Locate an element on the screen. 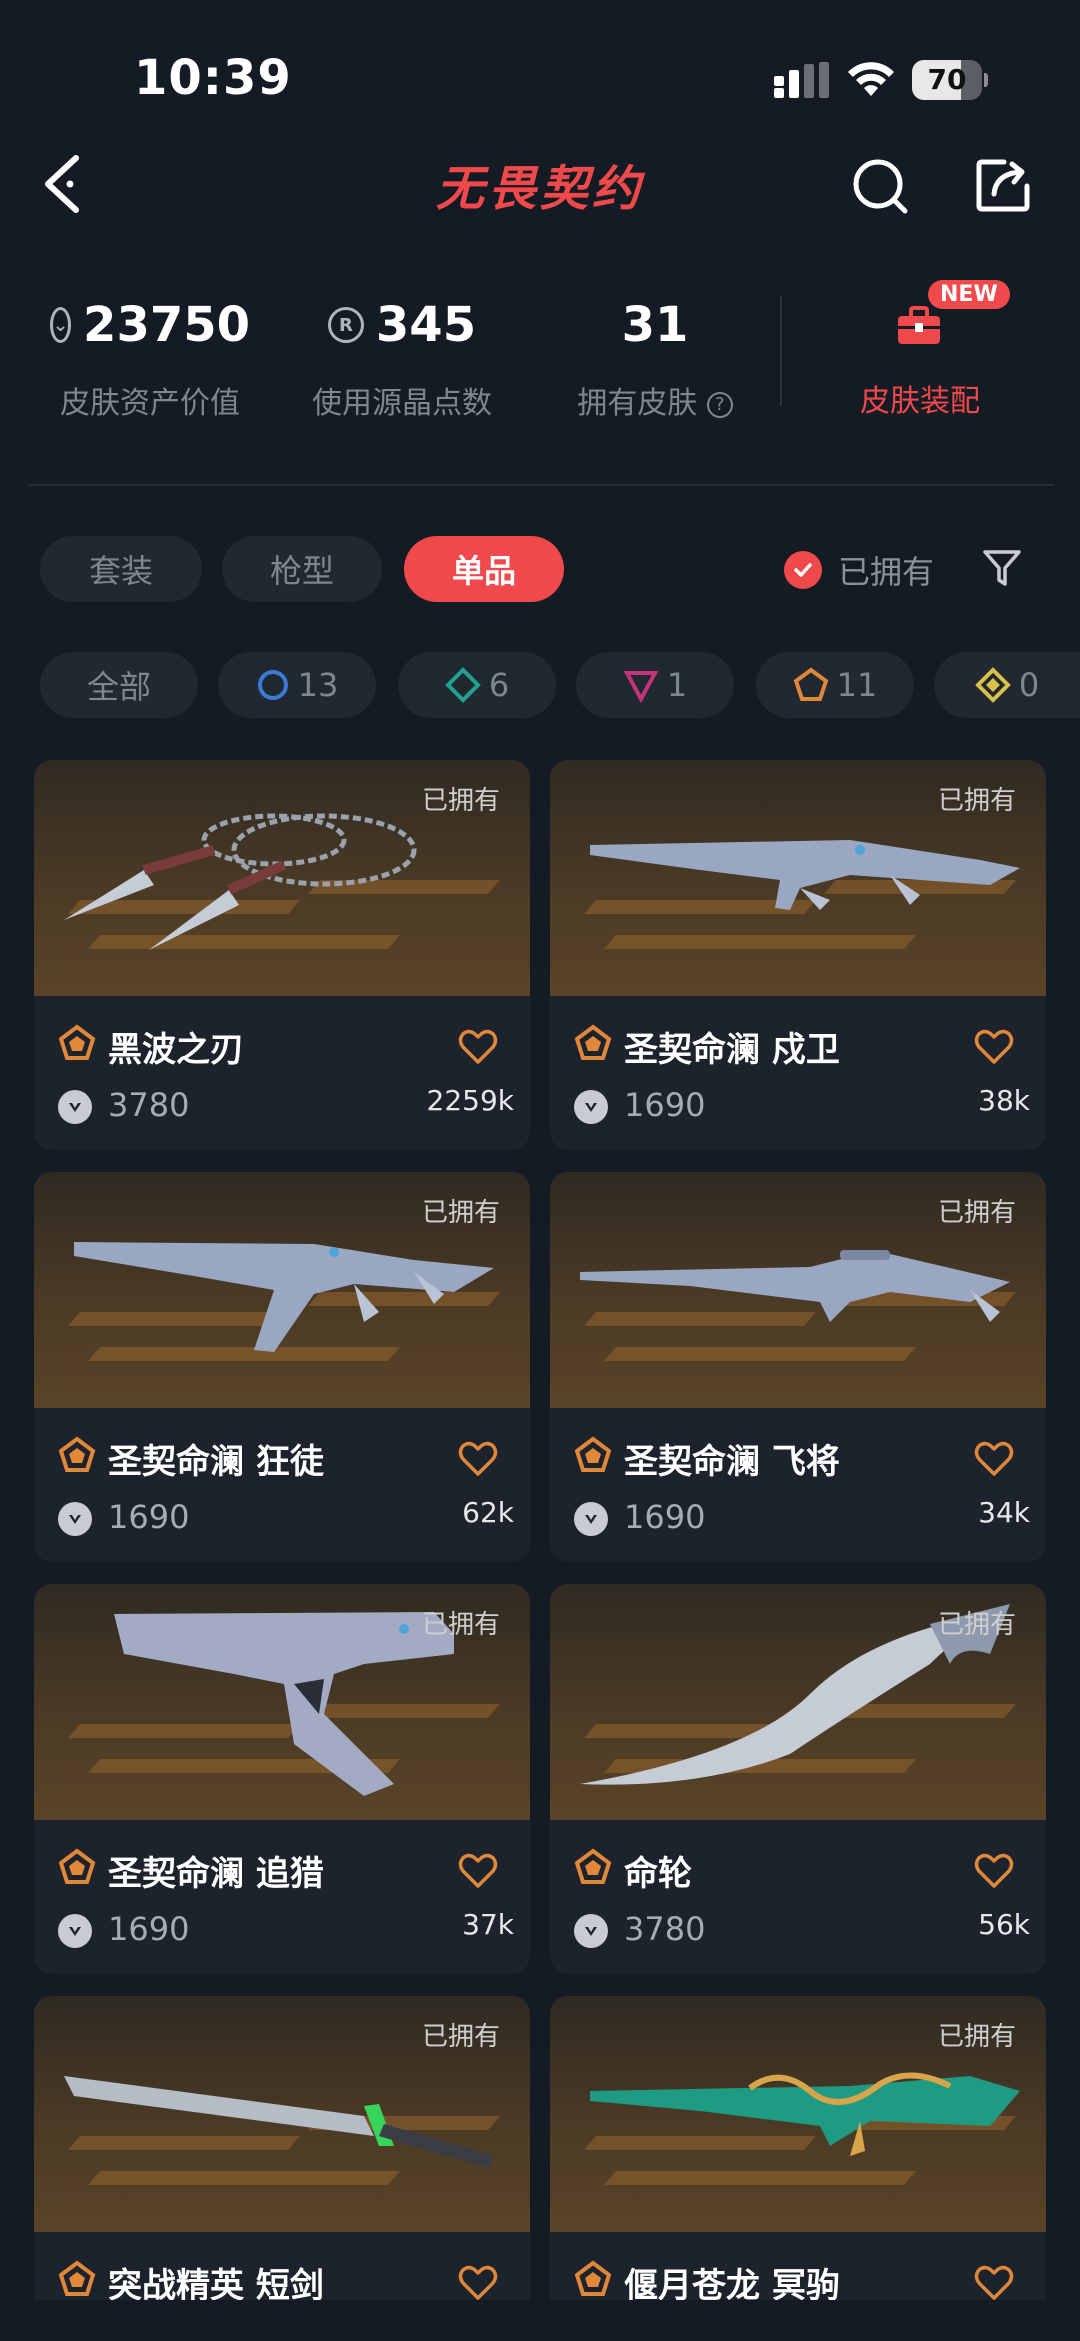  radianite-value: 345 is located at coordinates (426, 325).